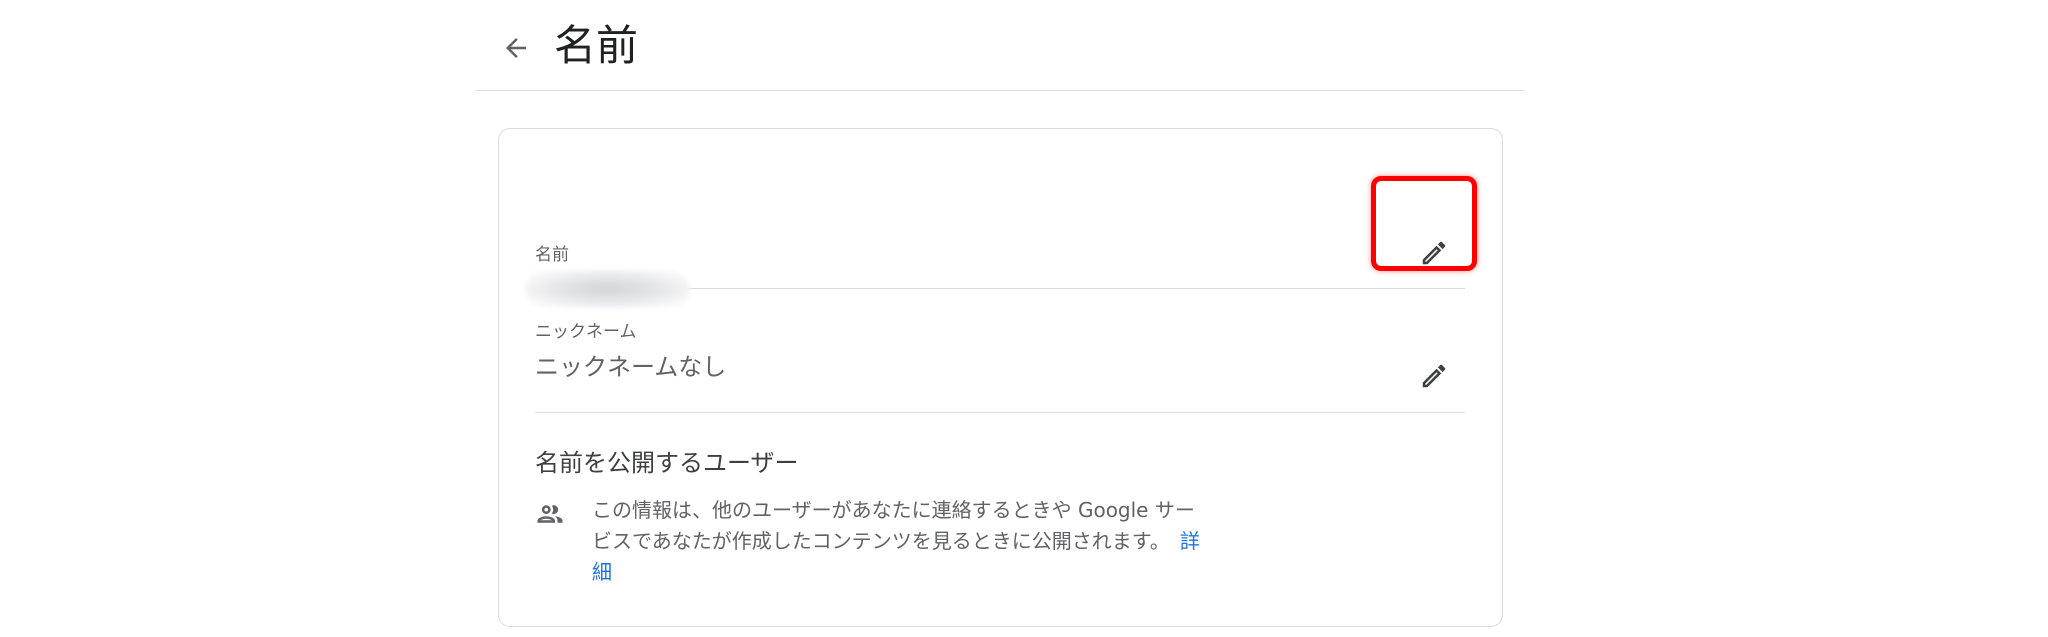  I want to click on people-icon, so click(550, 514).